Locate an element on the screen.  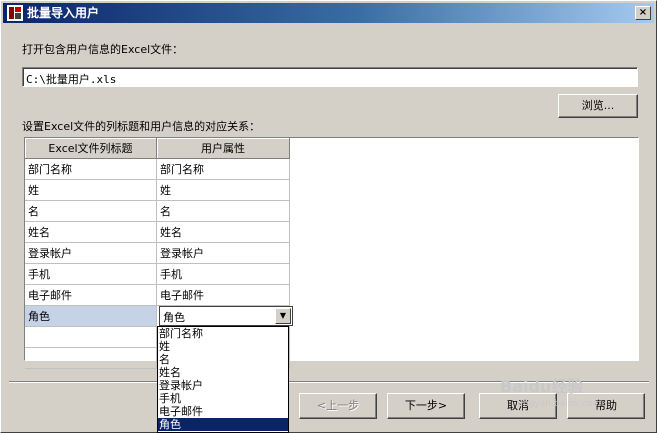
excel-cell: 登录帐户 is located at coordinates (91, 253).